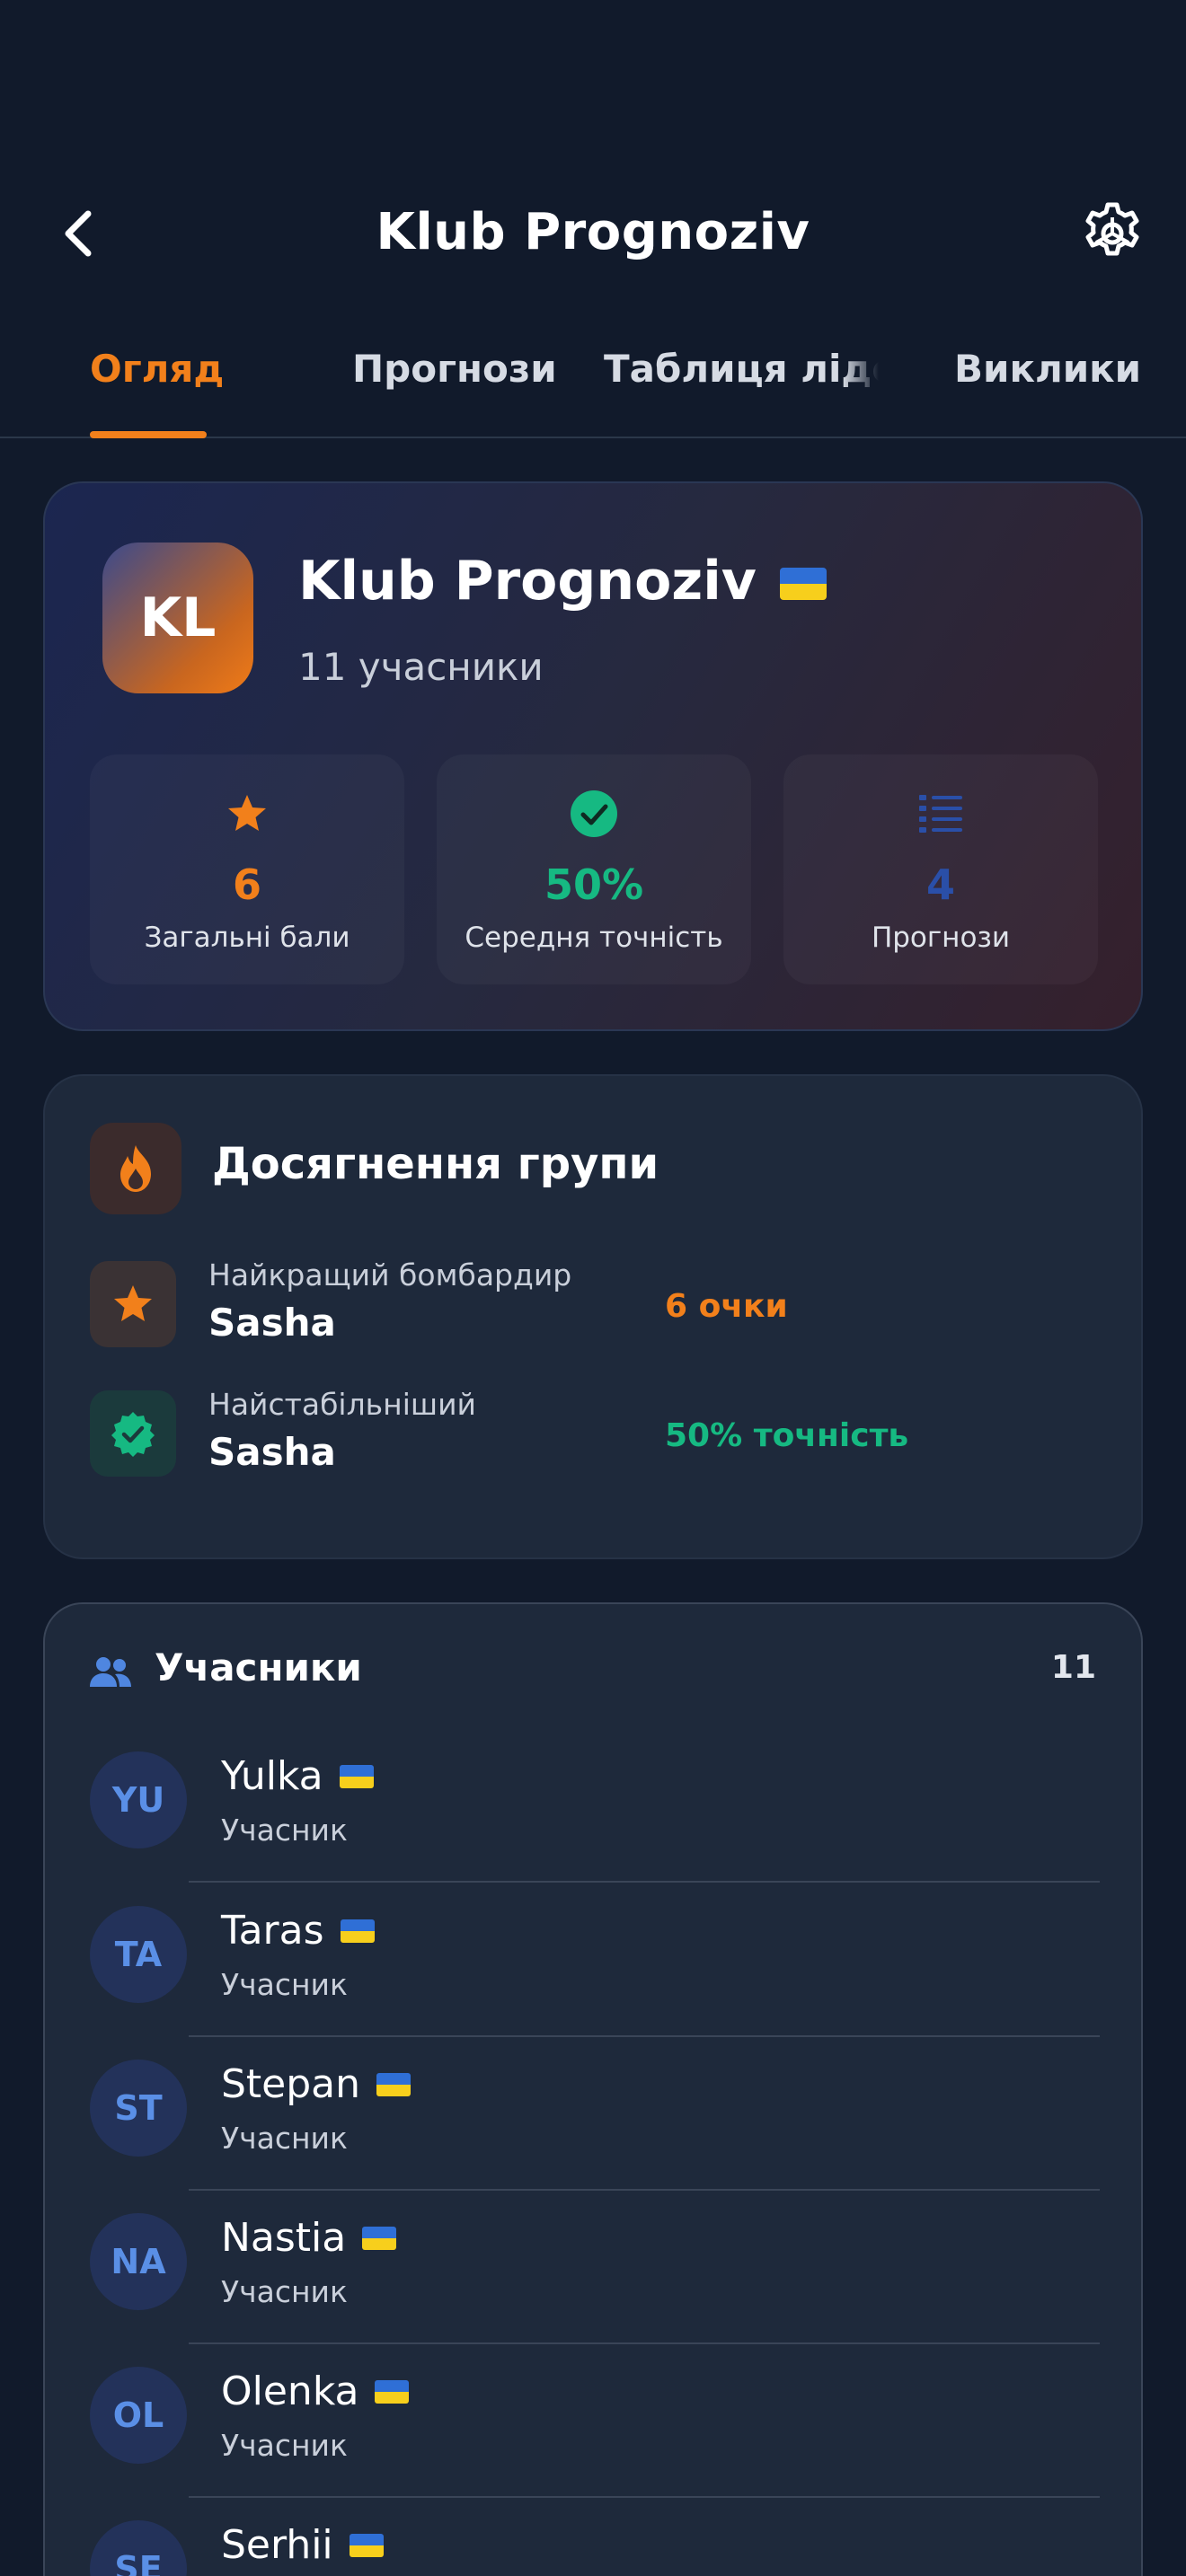  I want to click on member-row: SE Serhii, so click(595, 2543).